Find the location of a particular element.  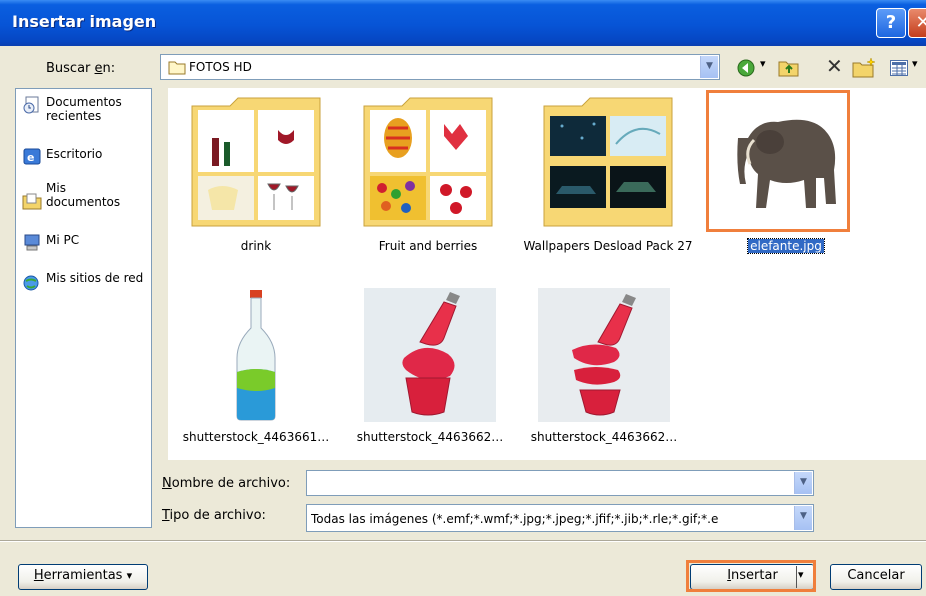

my-documents-icon is located at coordinates (32, 201).